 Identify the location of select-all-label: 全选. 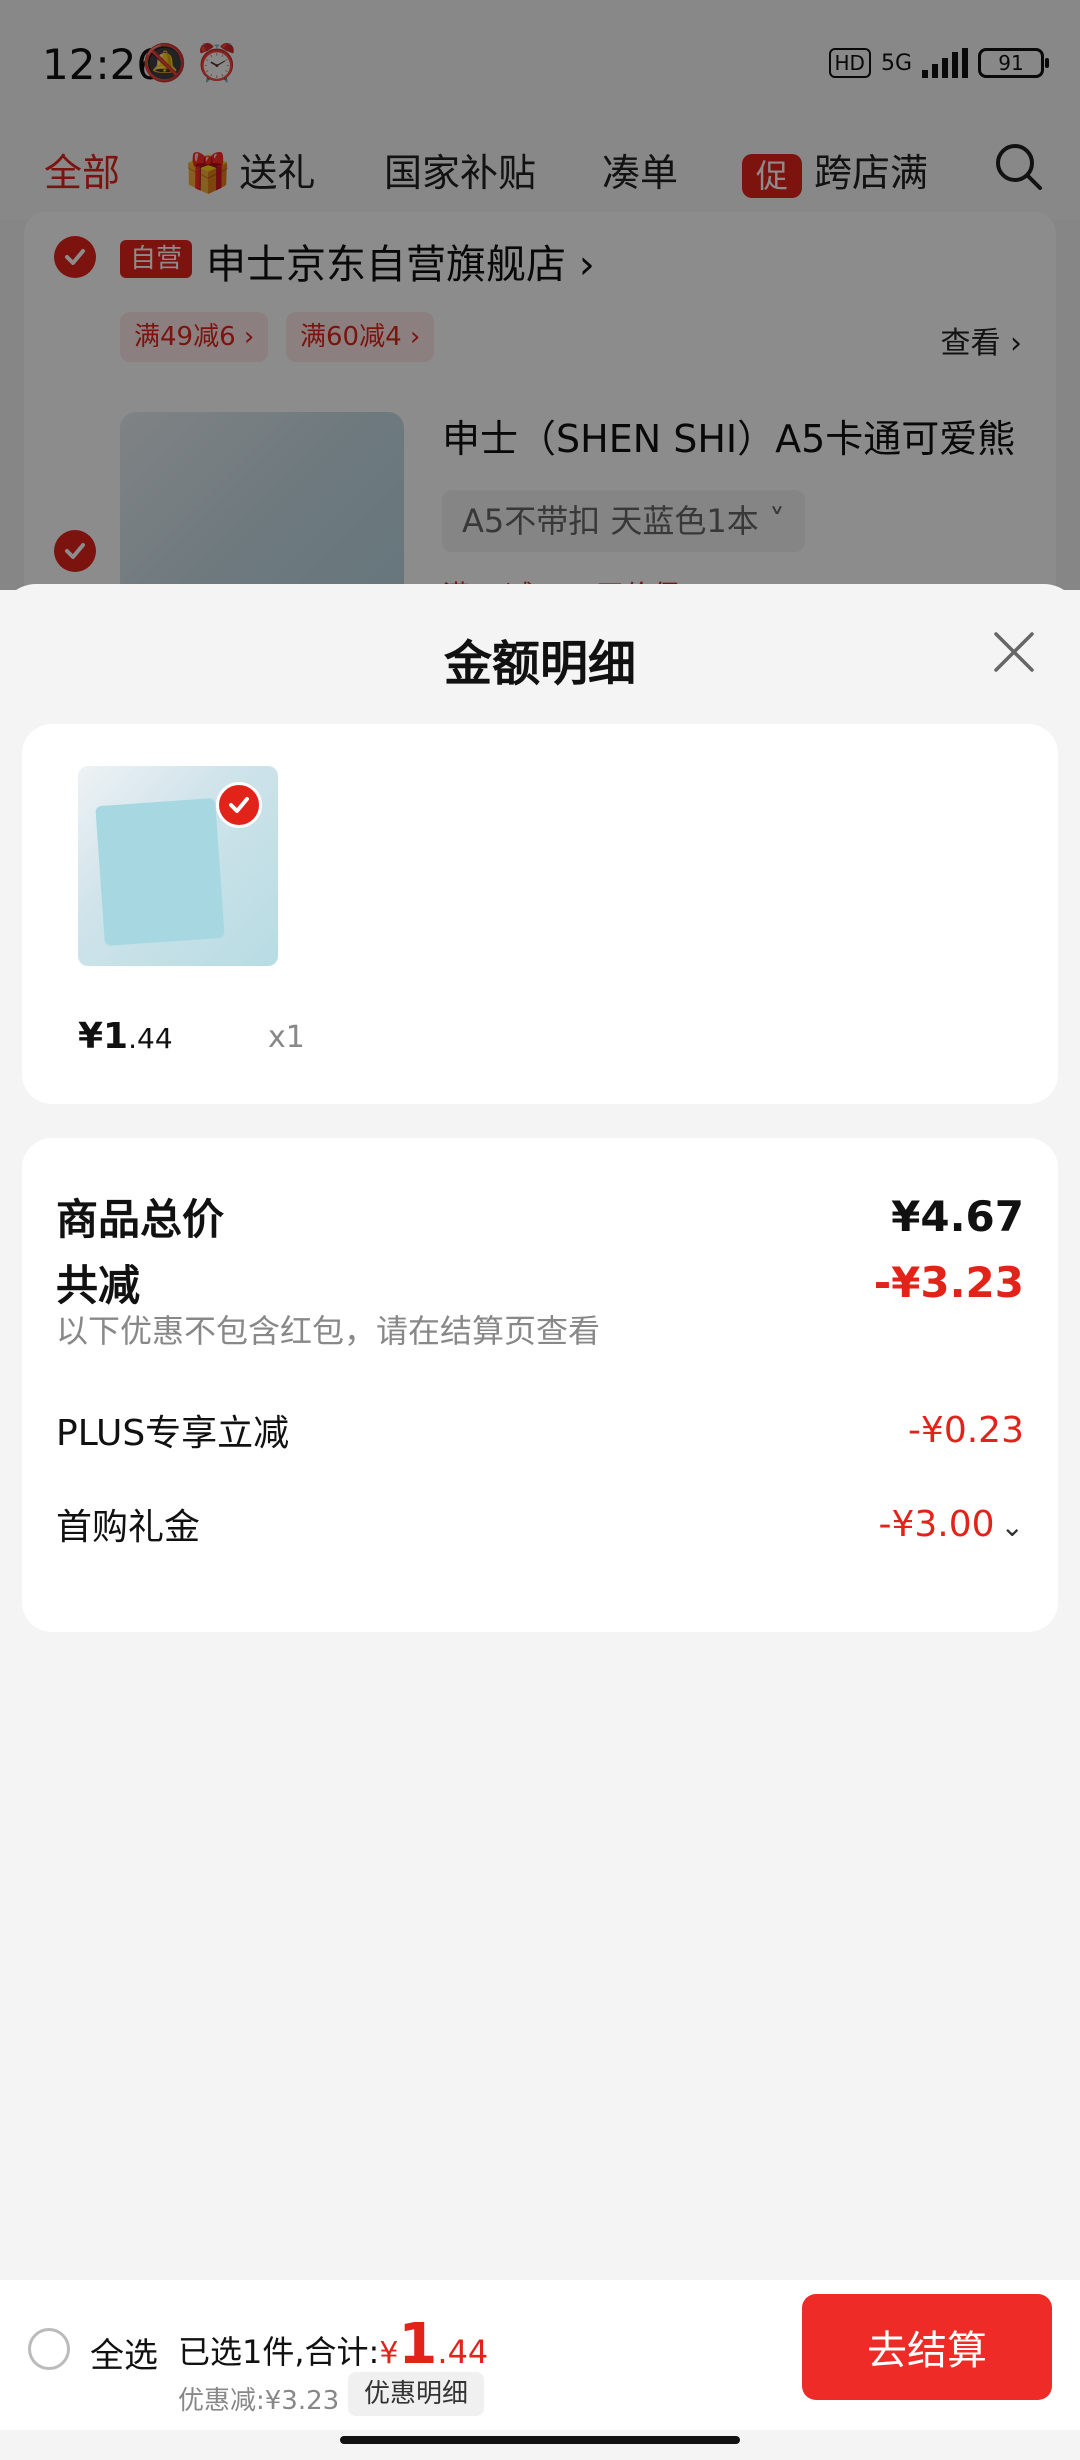
(124, 2352).